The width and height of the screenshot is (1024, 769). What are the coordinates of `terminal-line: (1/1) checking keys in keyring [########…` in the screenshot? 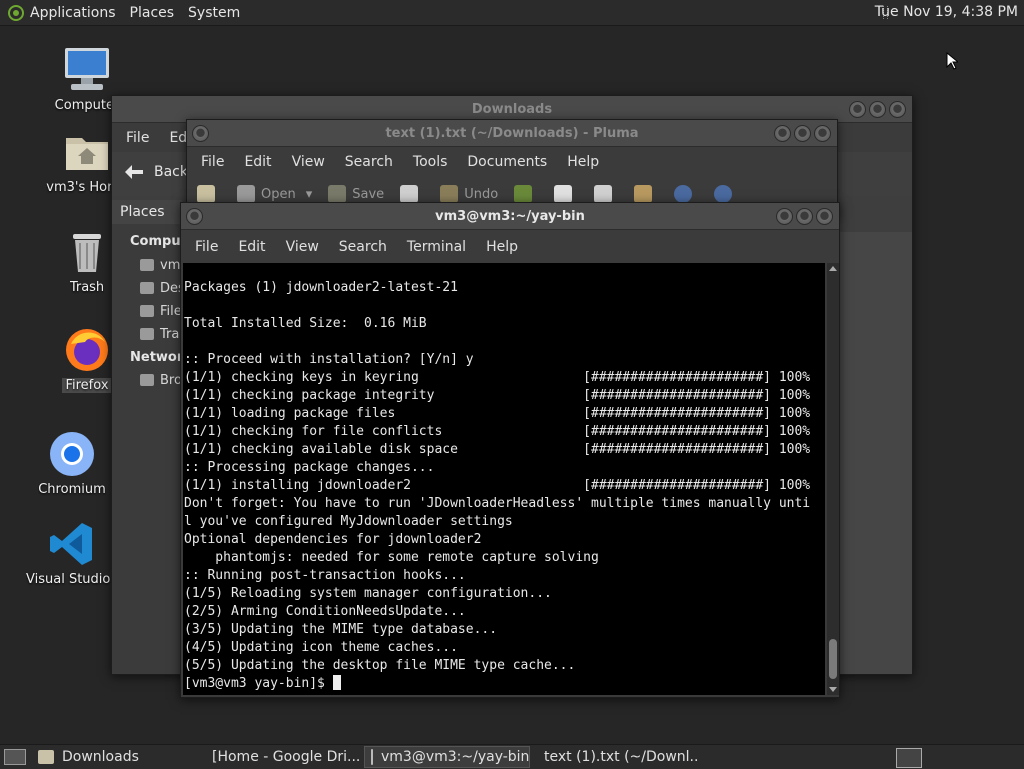 It's located at (497, 377).